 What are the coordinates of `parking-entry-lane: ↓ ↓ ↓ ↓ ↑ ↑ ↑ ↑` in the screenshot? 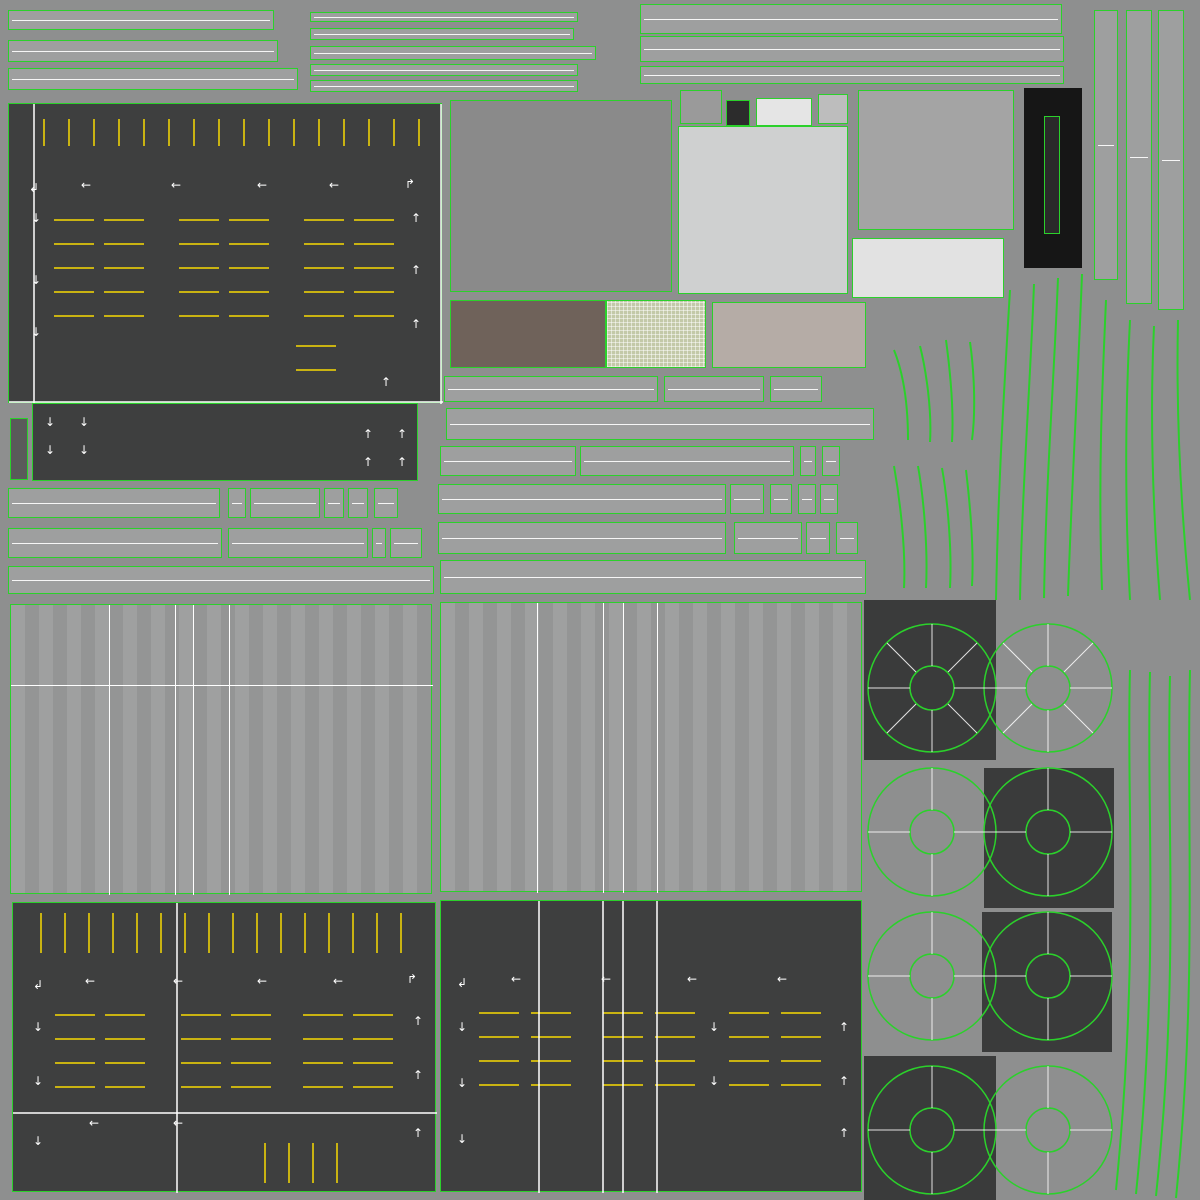 It's located at (225, 442).